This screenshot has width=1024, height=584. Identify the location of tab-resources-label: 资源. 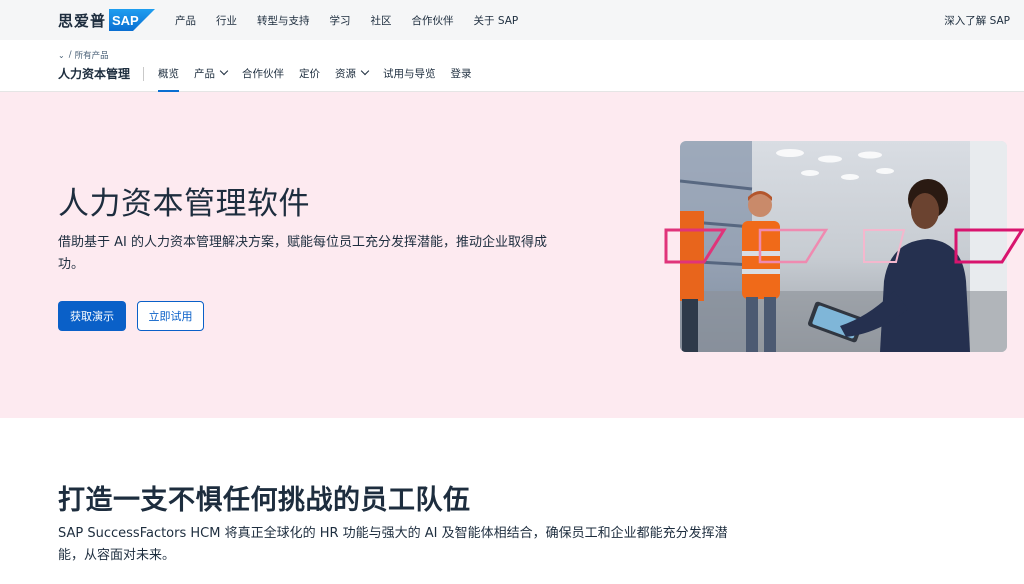
(345, 74).